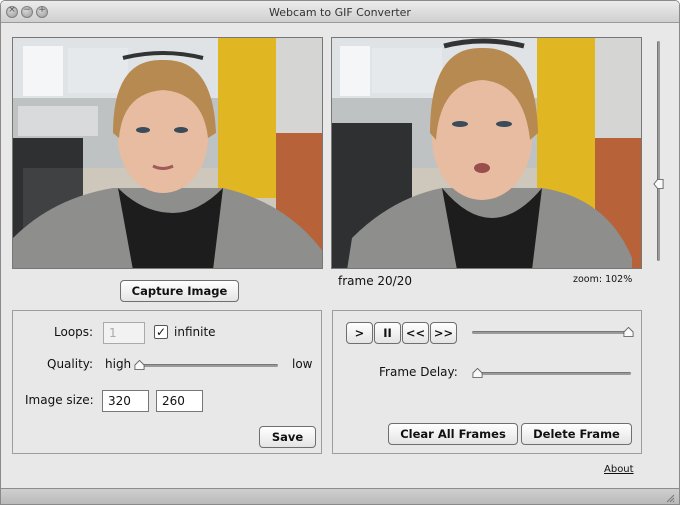 The height and width of the screenshot is (505, 680). What do you see at coordinates (552, 332) in the screenshot?
I see `frame-position-slider-track` at bounding box center [552, 332].